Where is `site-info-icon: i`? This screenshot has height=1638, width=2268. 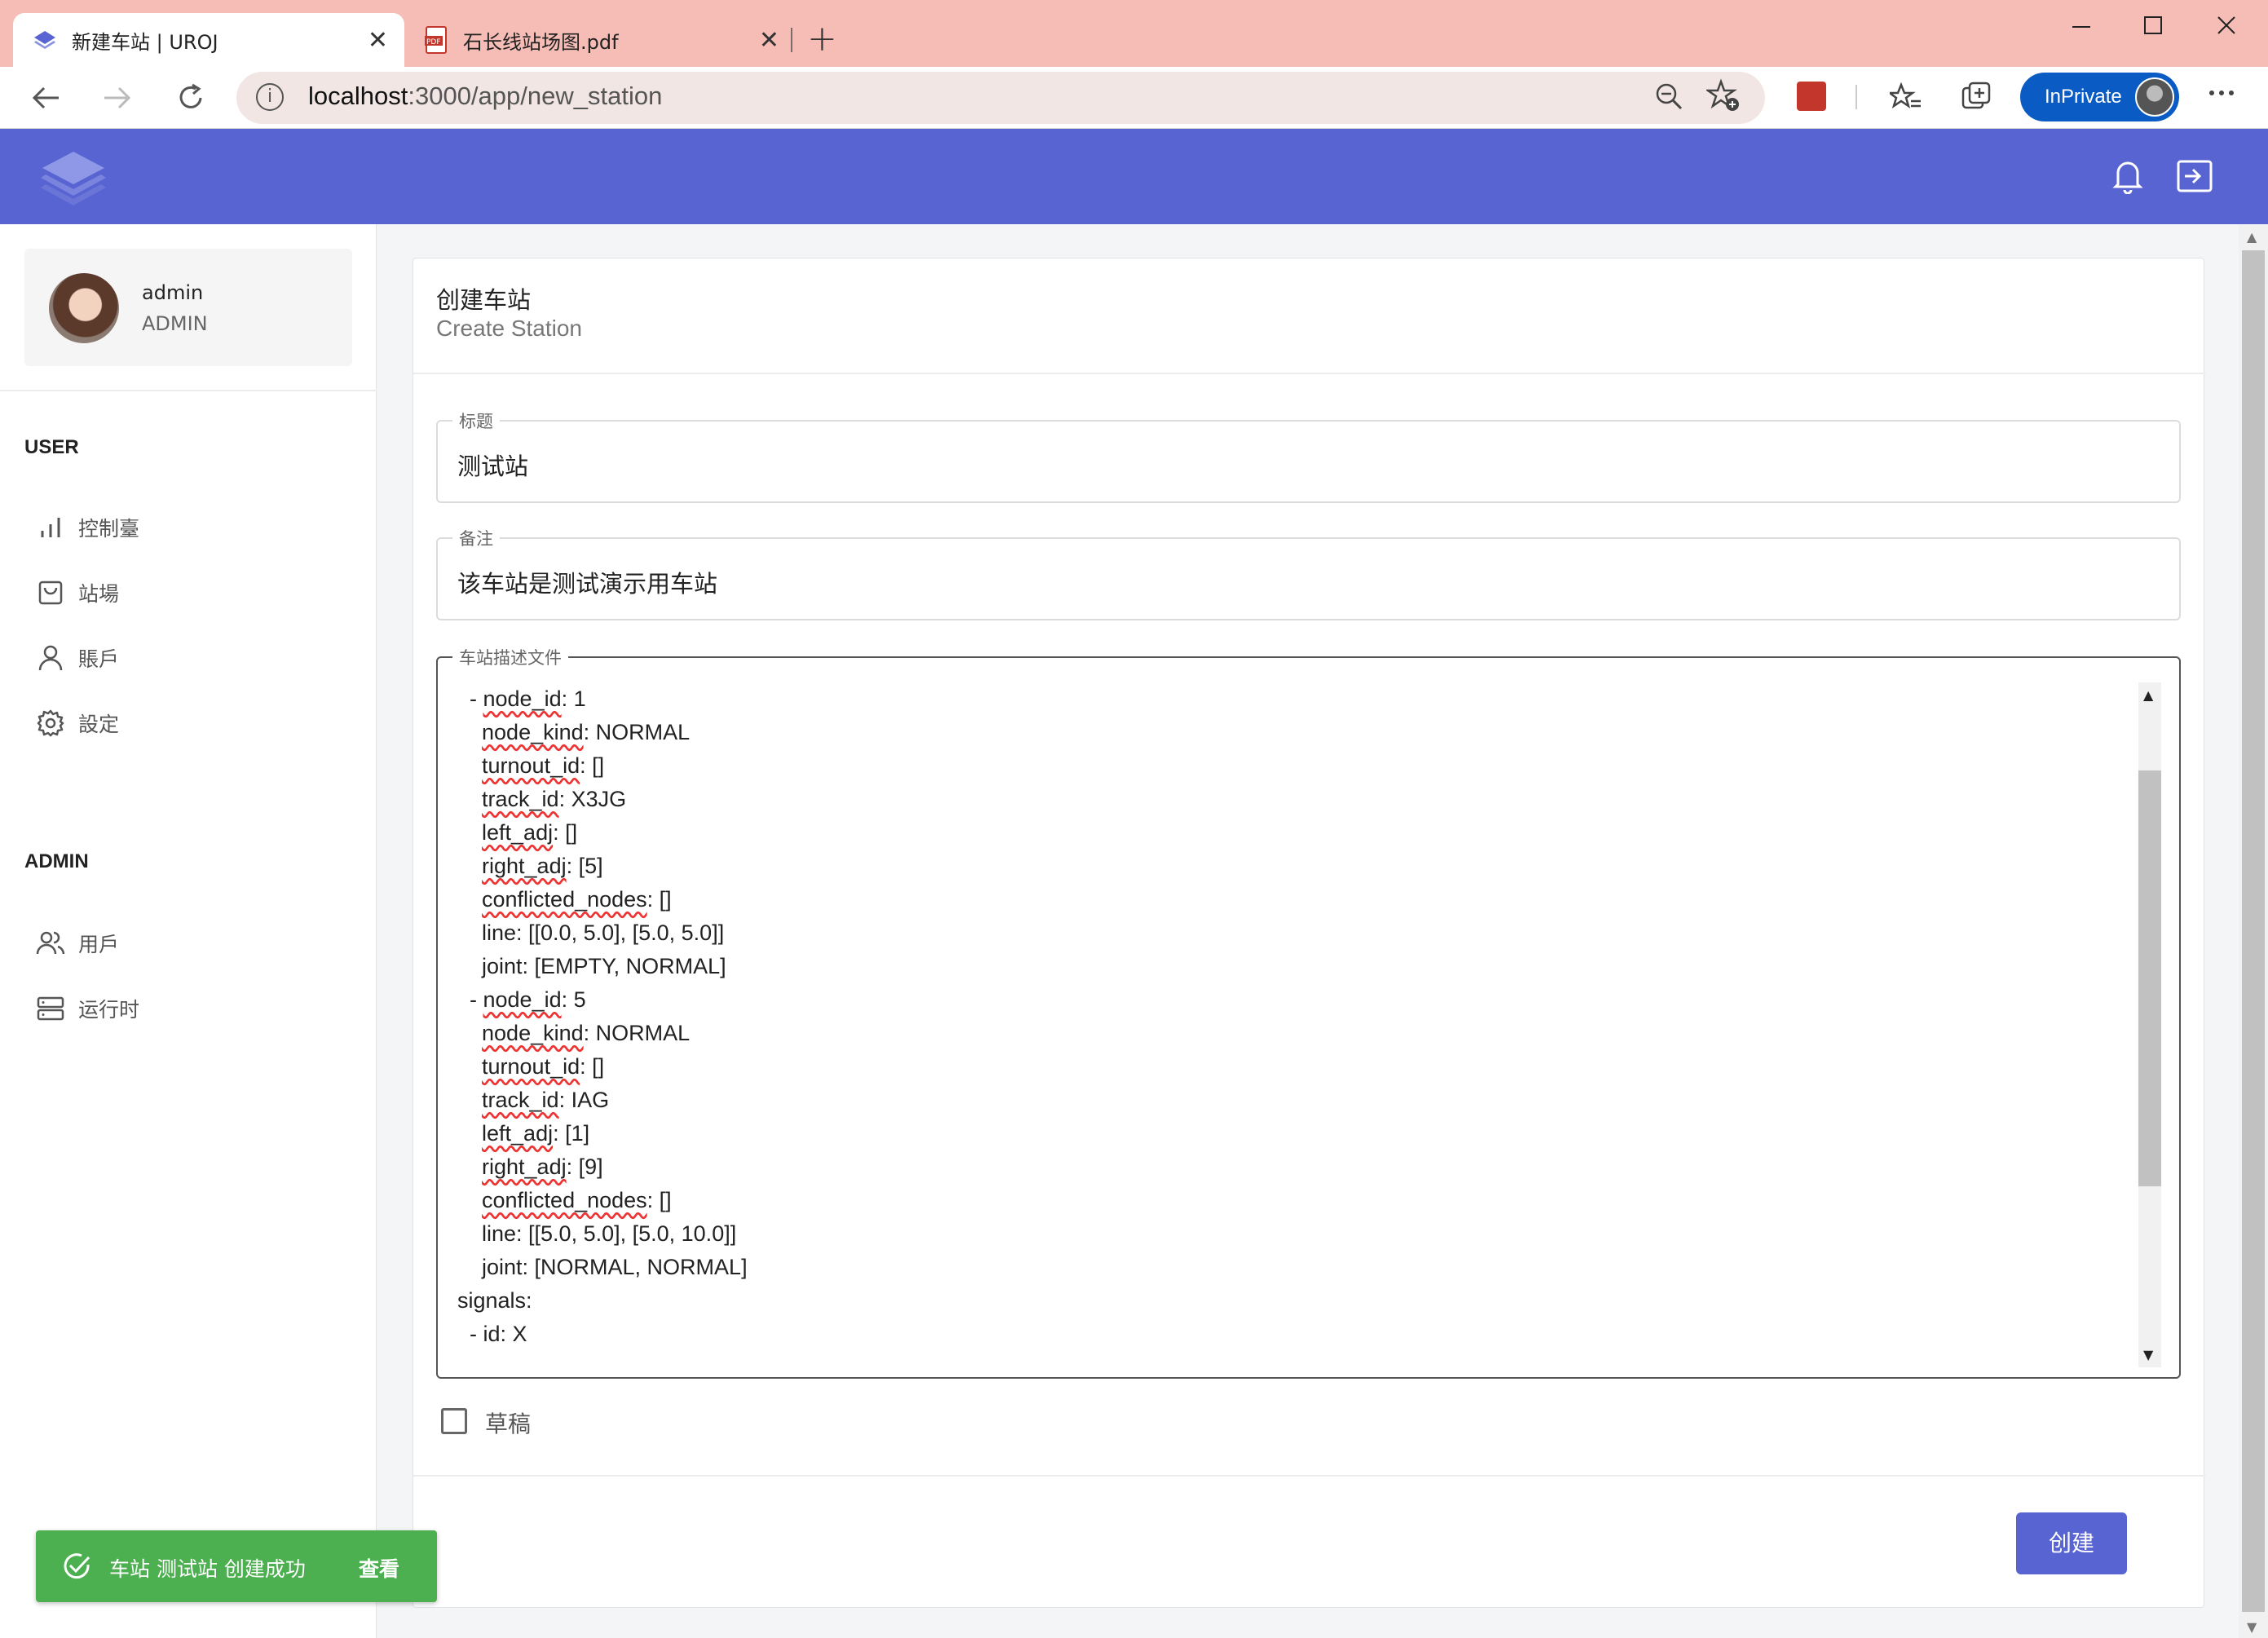 site-info-icon: i is located at coordinates (270, 97).